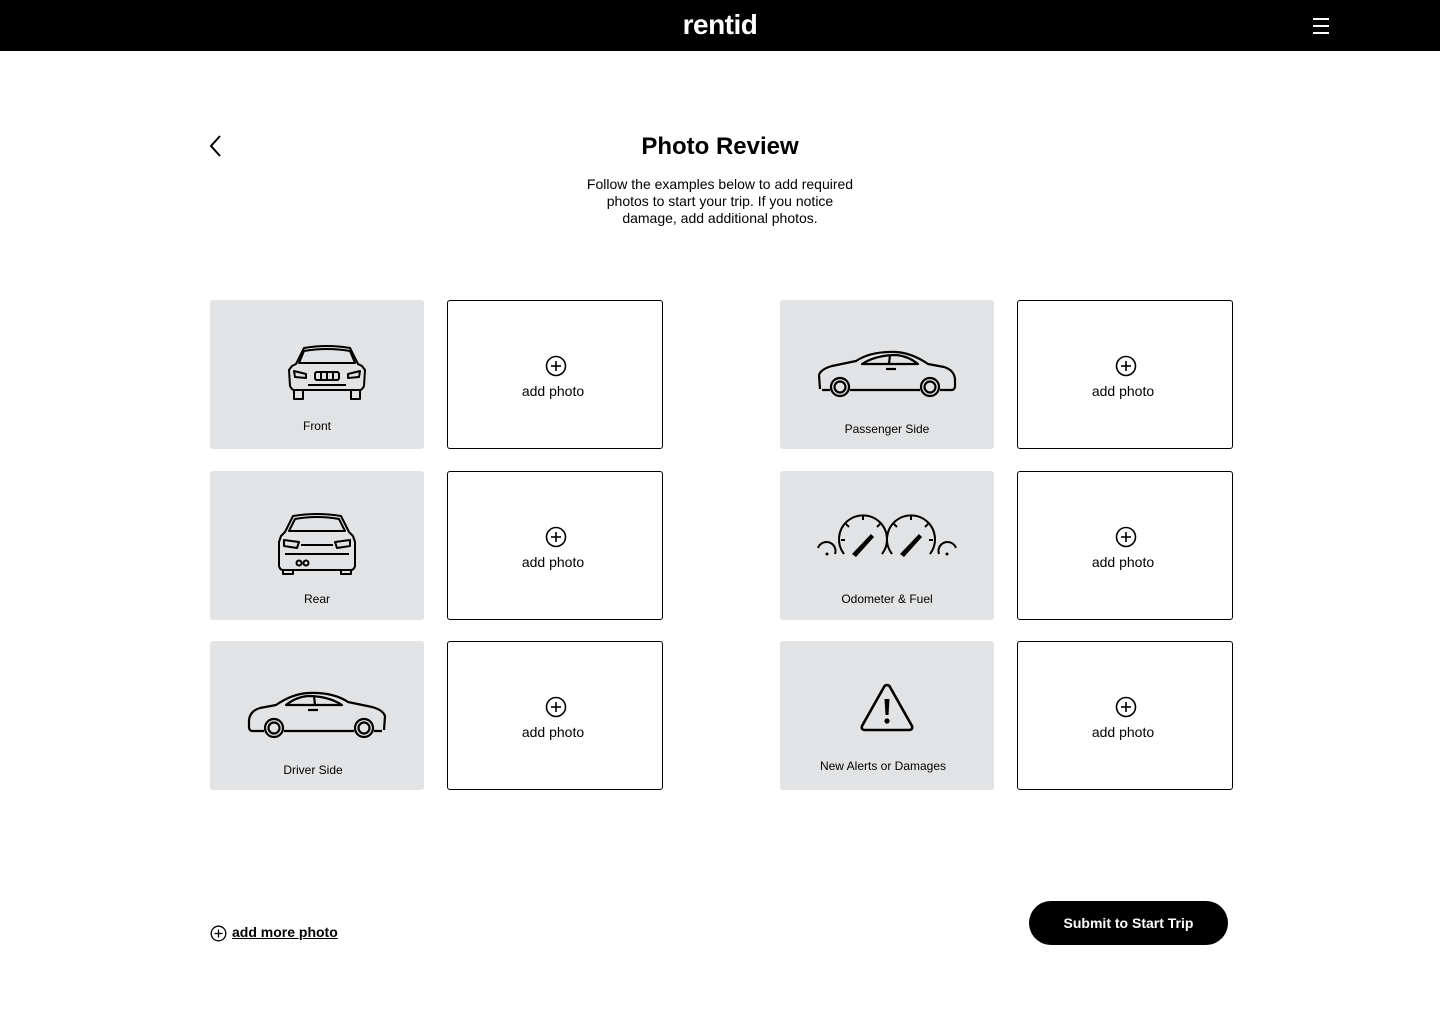 This screenshot has height=1024, width=1440. What do you see at coordinates (720, 146) in the screenshot?
I see `page-title: Photo Review` at bounding box center [720, 146].